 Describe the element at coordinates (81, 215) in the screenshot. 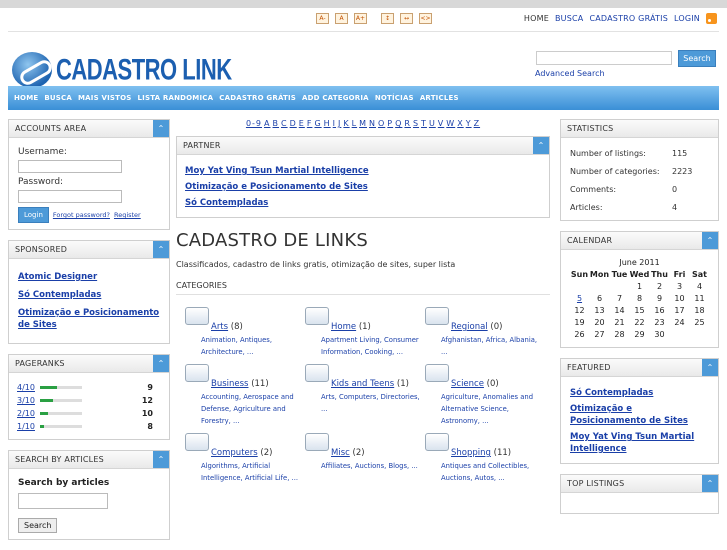

I see `forgot-password-link: Forgot password?` at that location.